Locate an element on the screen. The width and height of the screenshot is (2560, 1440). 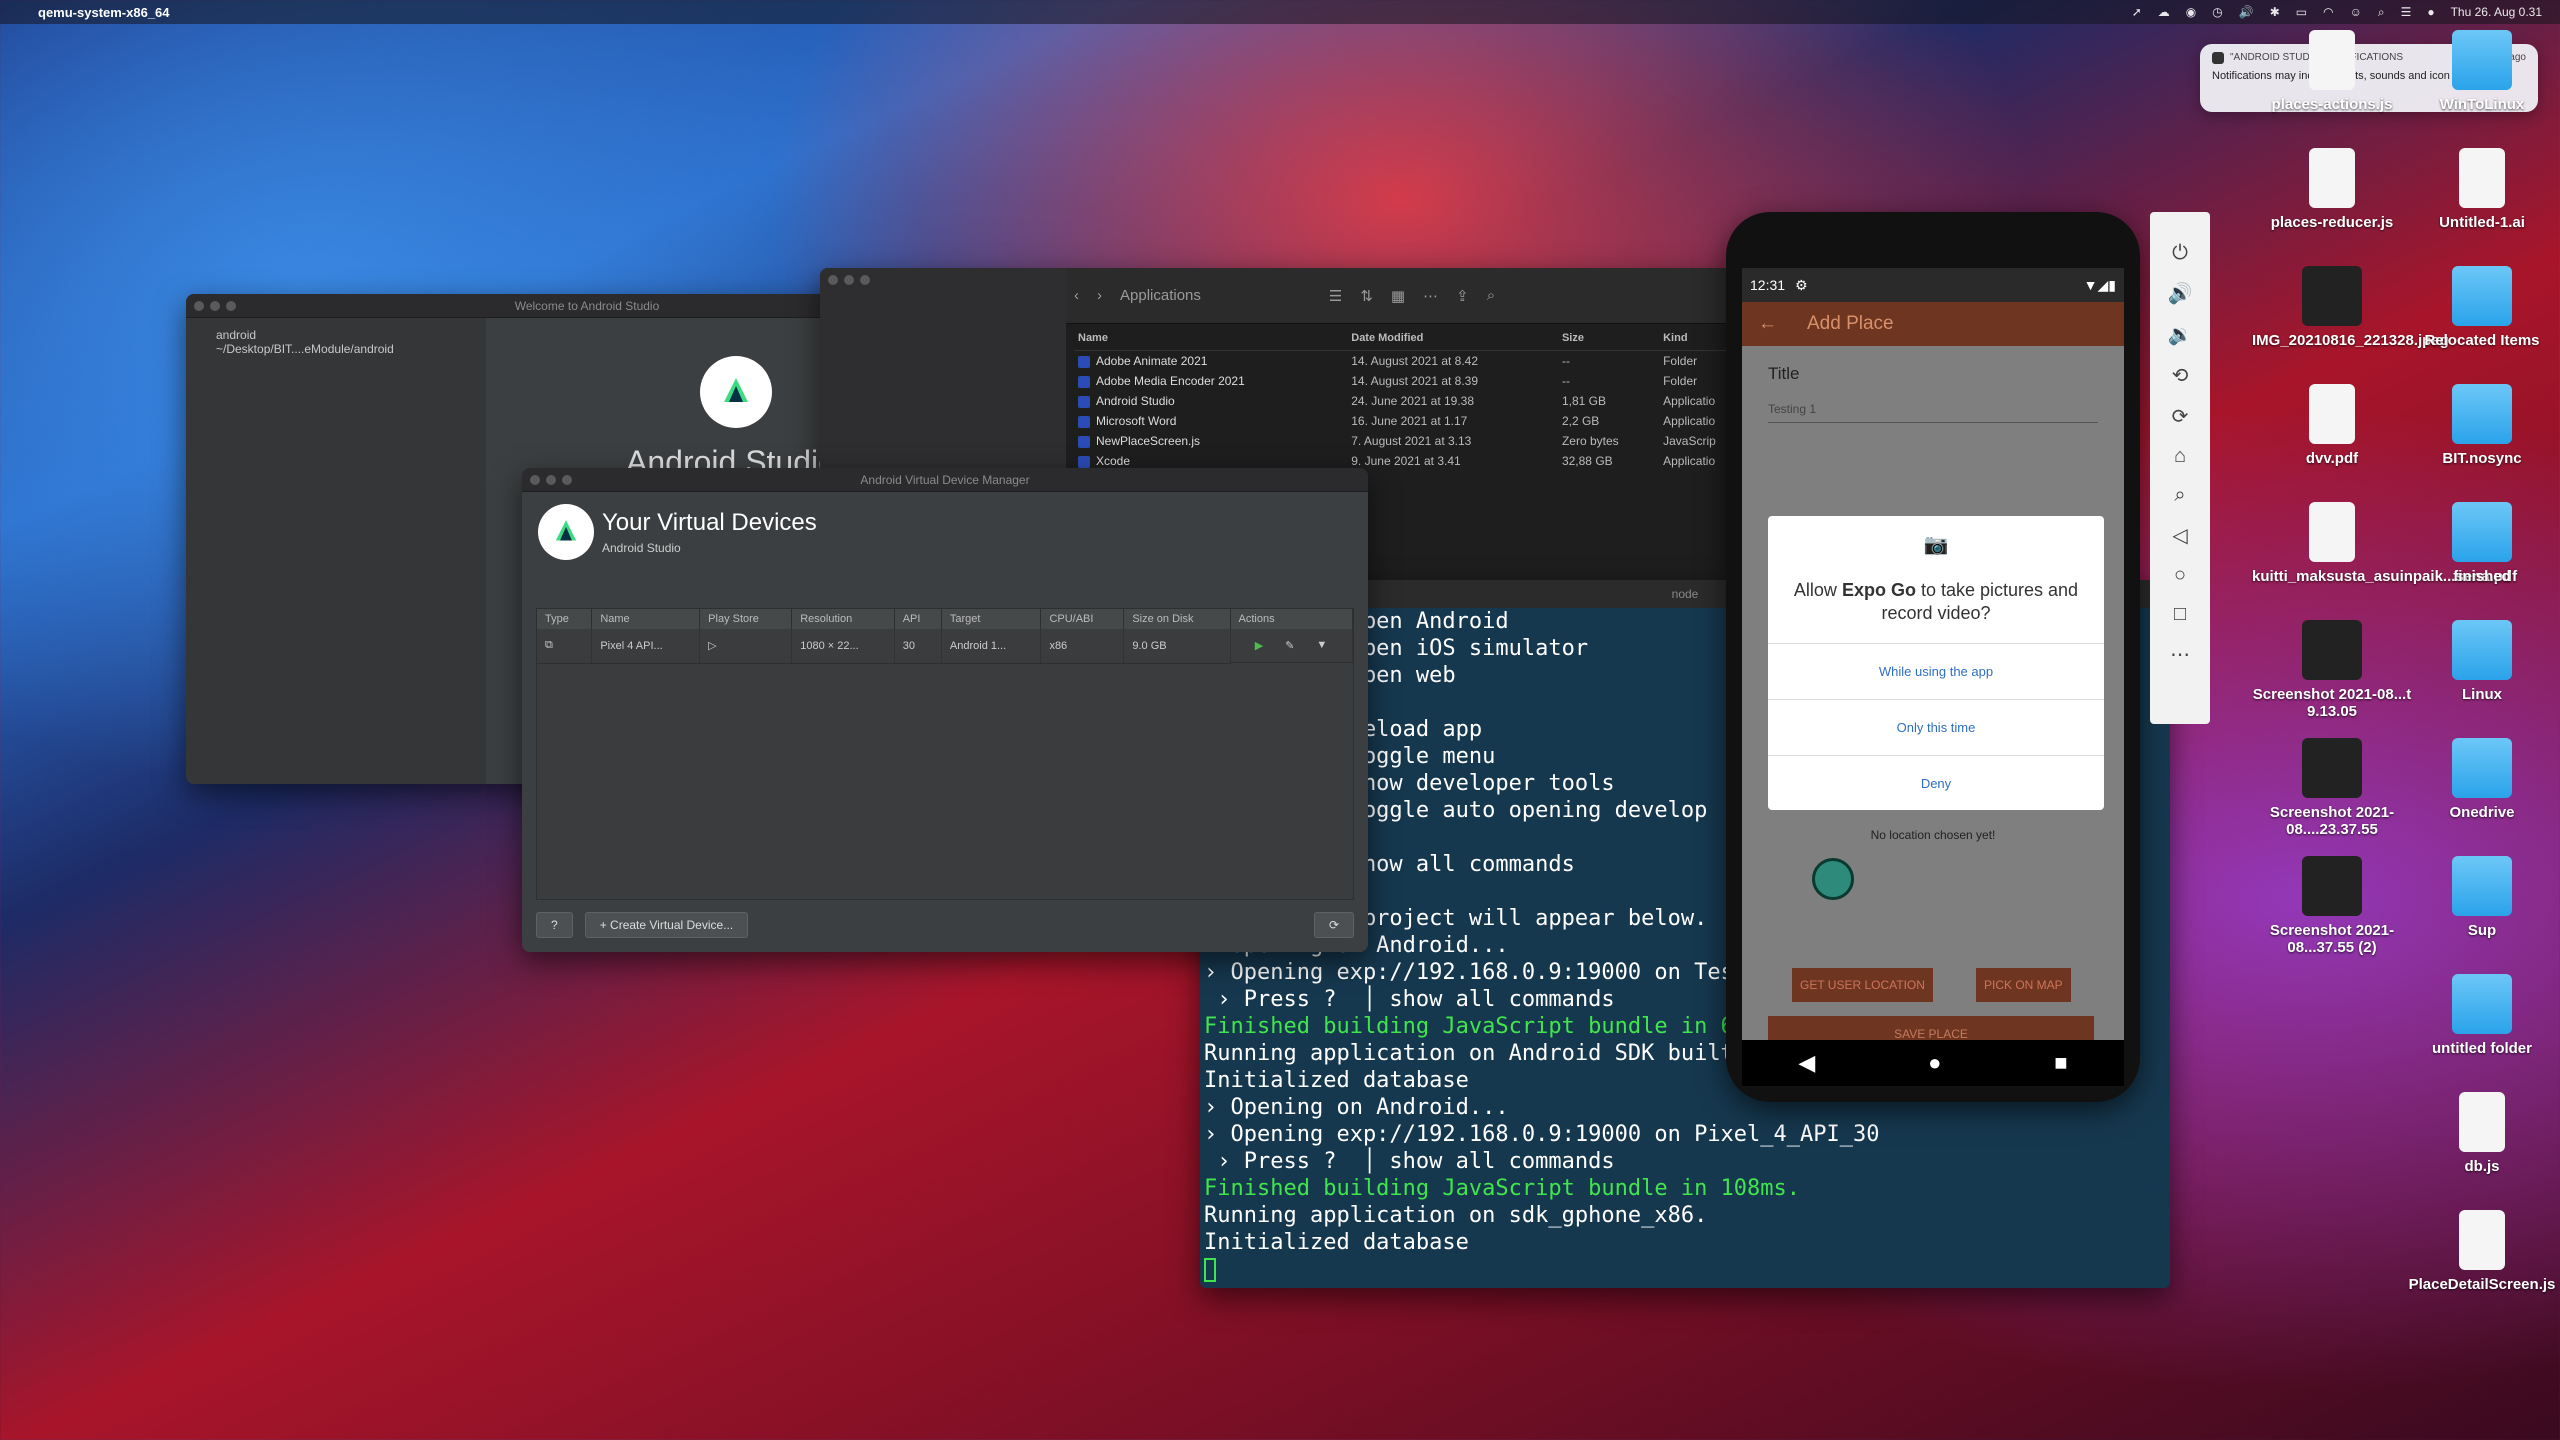
clock-icon: ◷ is located at coordinates (2217, 12).